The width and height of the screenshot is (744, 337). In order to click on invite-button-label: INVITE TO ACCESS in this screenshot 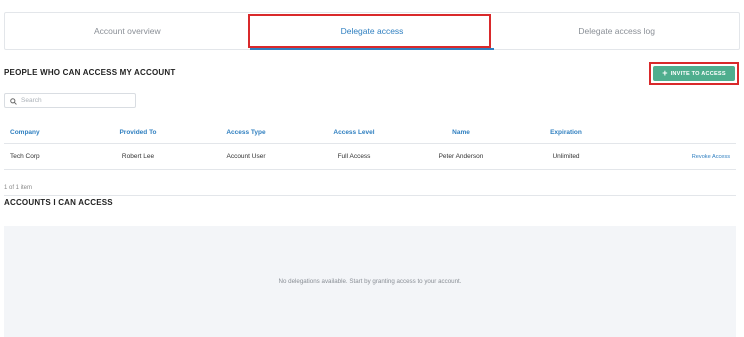, I will do `click(698, 73)`.